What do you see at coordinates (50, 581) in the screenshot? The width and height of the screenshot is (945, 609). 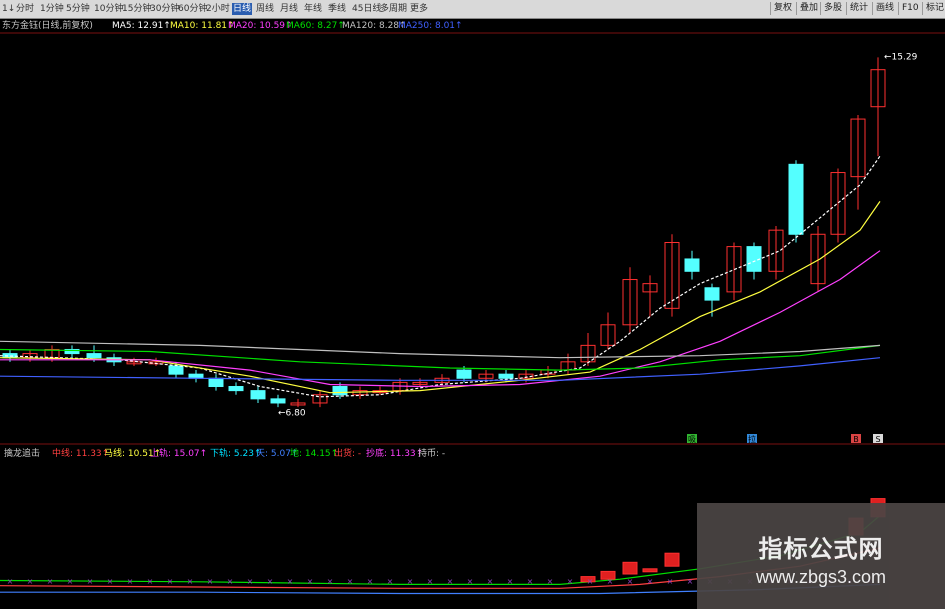 I see `sub-cross-2: ×` at bounding box center [50, 581].